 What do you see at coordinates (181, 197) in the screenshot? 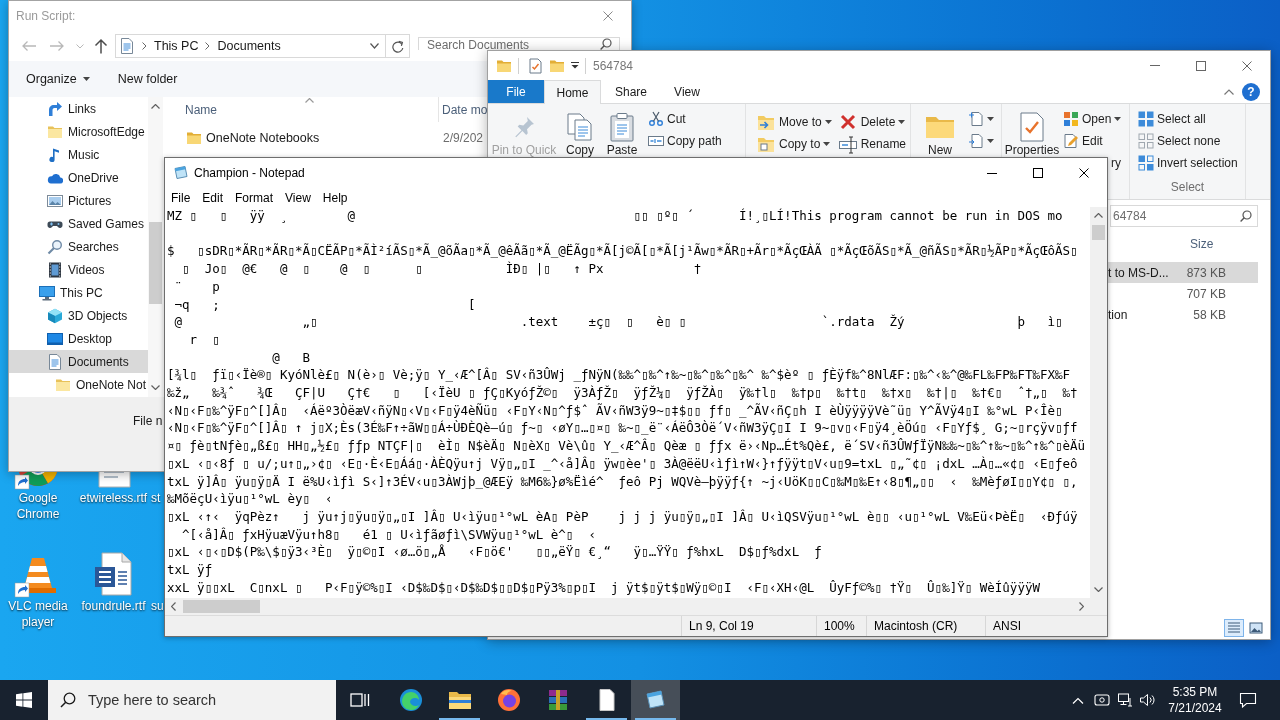
I see `menu-item: File` at bounding box center [181, 197].